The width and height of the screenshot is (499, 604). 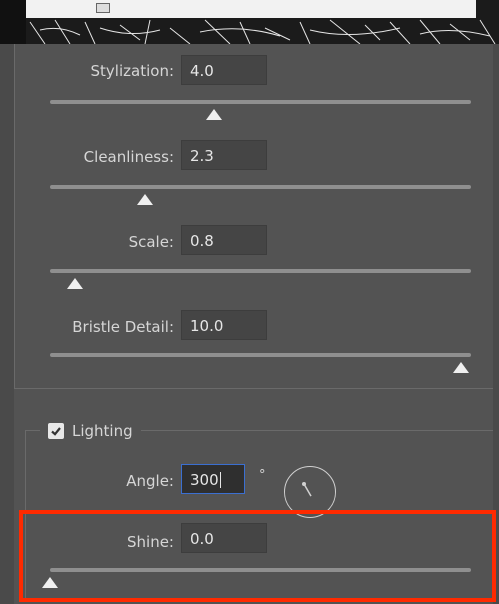 What do you see at coordinates (260, 271) in the screenshot?
I see `scale-slider-track` at bounding box center [260, 271].